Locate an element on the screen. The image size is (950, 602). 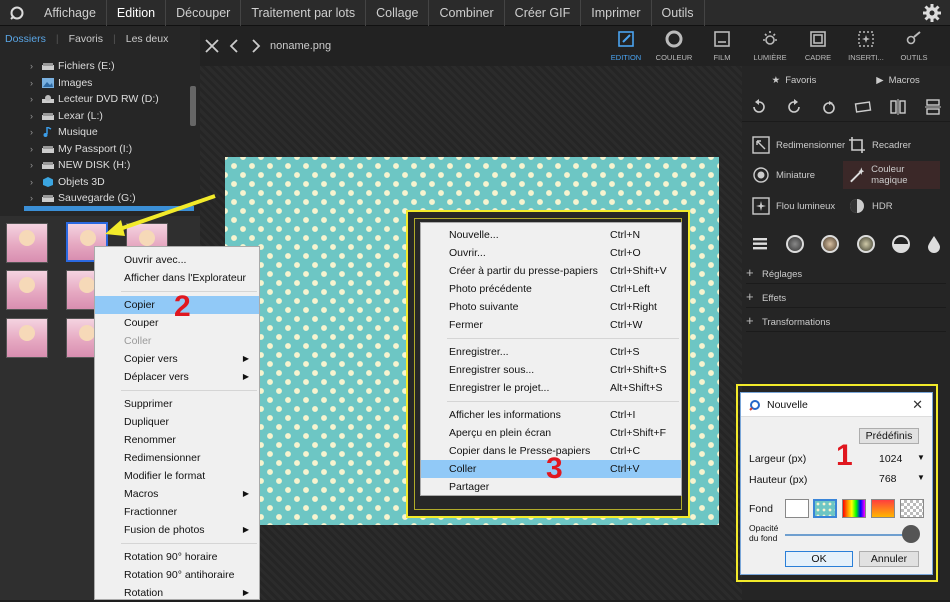
menu-traitement-par-lots: Traitement par lots is located at coordinates (304, 13).